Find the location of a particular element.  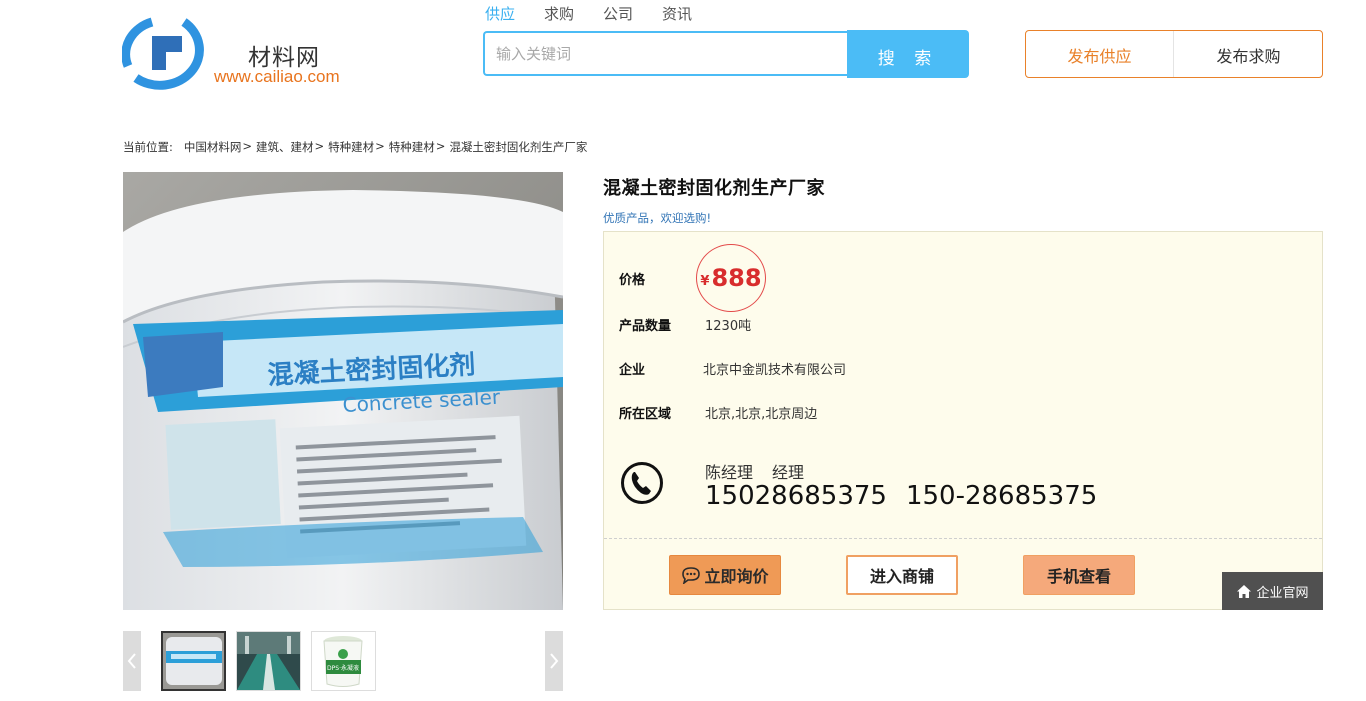

breadcrumb-home: 中国材料网 is located at coordinates (213, 147).